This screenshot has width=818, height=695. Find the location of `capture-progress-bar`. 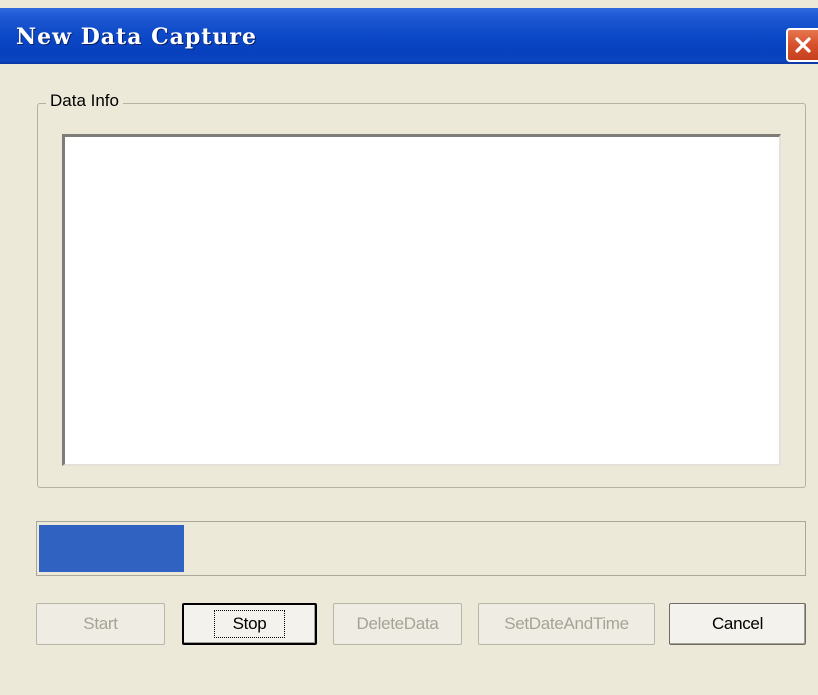

capture-progress-bar is located at coordinates (421, 548).